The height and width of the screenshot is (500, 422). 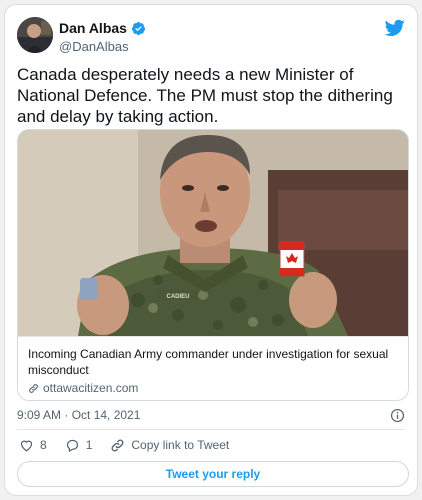 I want to click on reply-action-button: 1, so click(x=79, y=445).